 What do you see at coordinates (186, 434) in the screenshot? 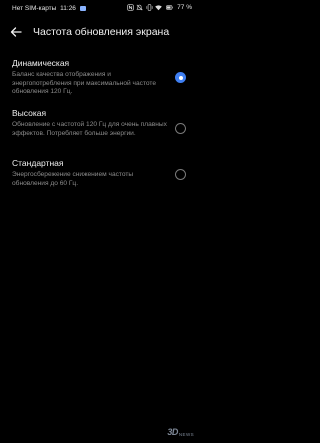
I see `watermark-sub-text: NEWS` at bounding box center [186, 434].